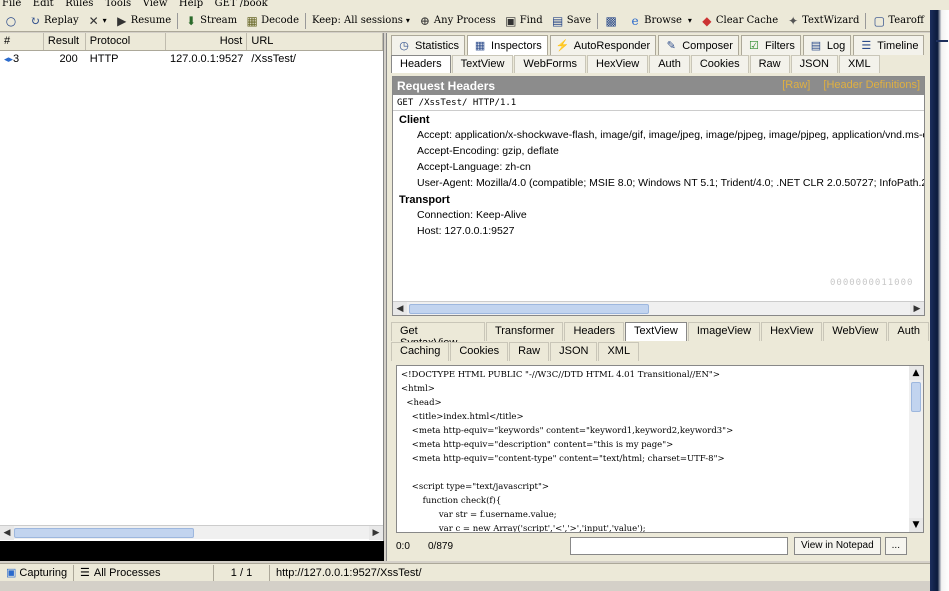 This screenshot has height=591, width=949. I want to click on screenshot-button: ▩, so click(612, 21).